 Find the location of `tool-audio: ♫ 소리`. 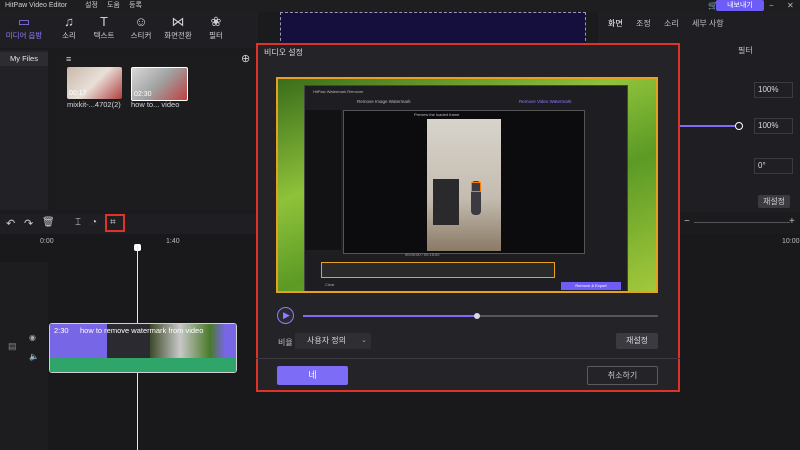

tool-audio: ♫ 소리 is located at coordinates (69, 27).